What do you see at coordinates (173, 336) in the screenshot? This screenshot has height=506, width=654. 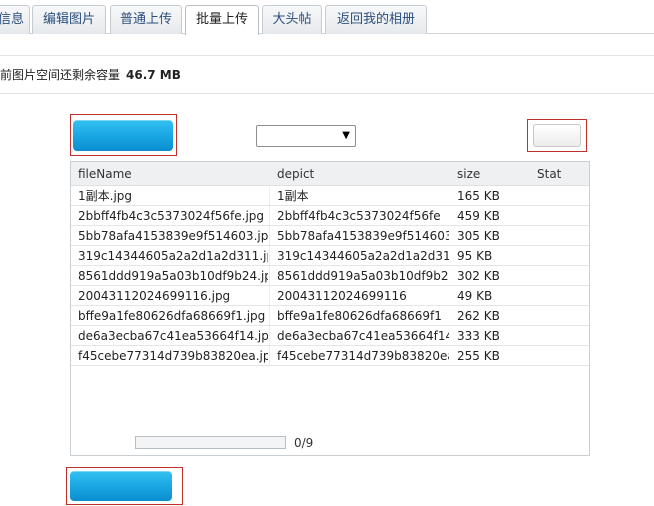 I see `filename-cell: de6a3ecba67c41ea53664f14.jpg` at bounding box center [173, 336].